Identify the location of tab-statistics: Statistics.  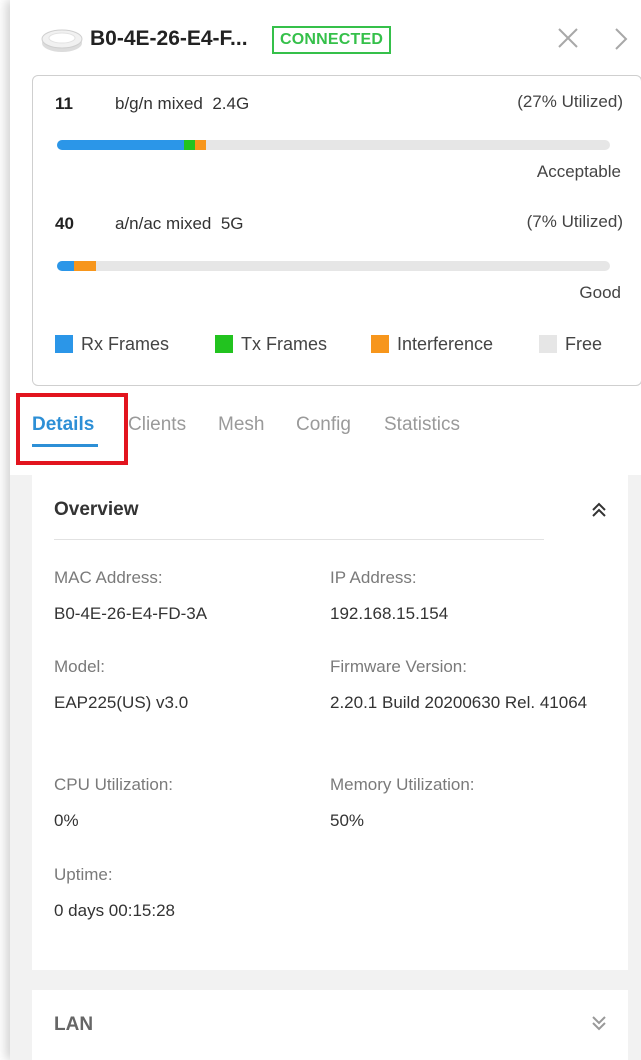
(422, 425).